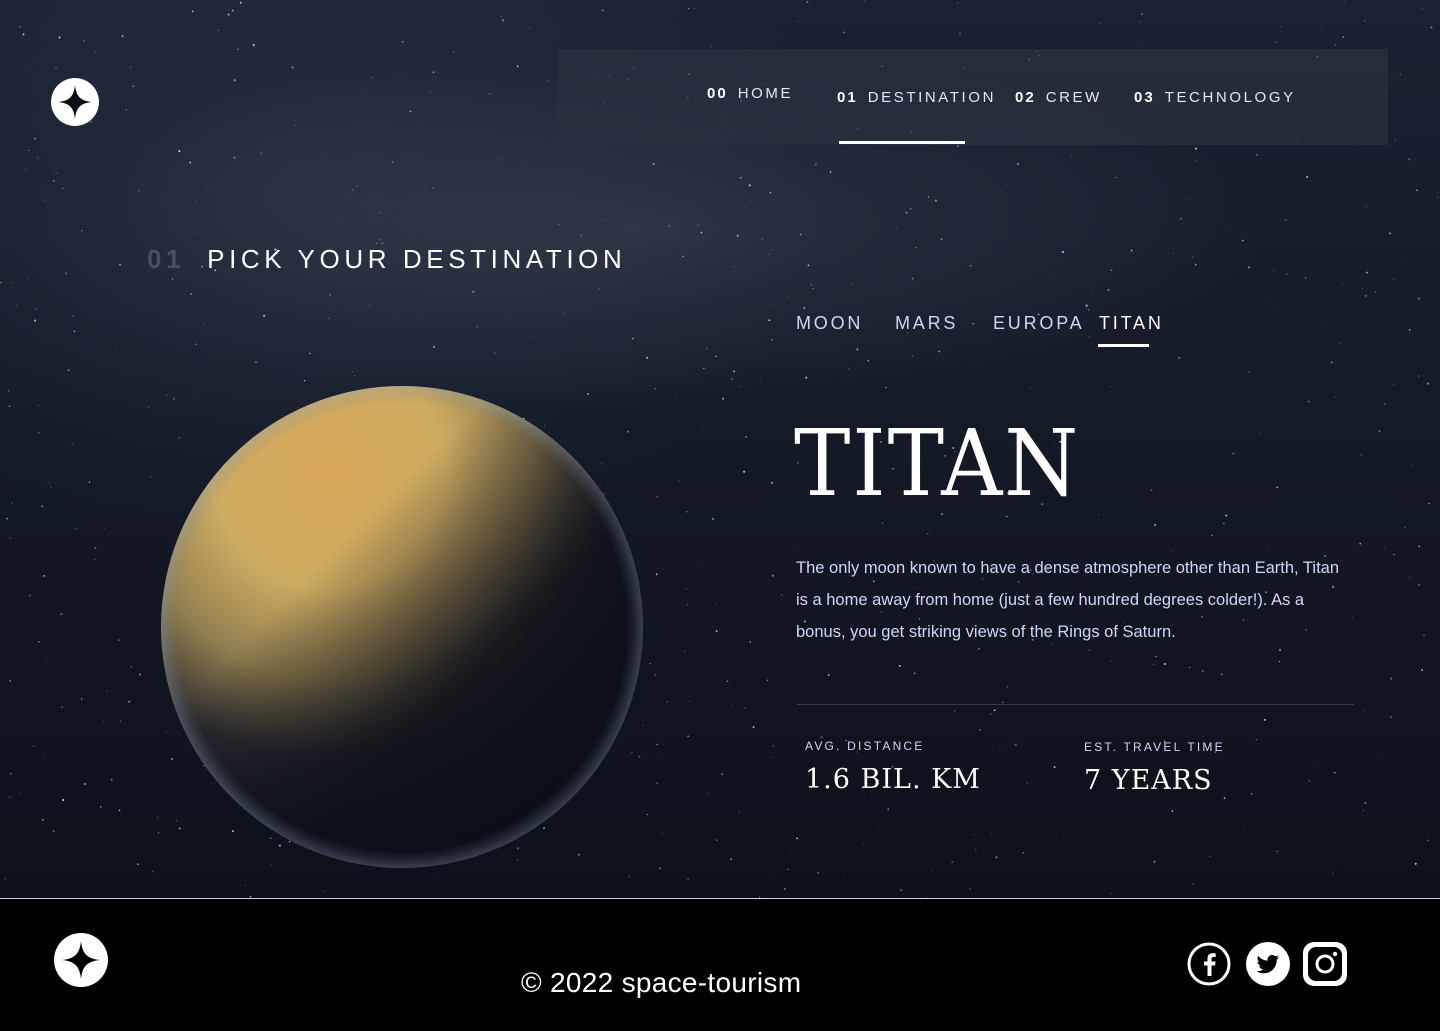 This screenshot has height=1031, width=1440. Describe the element at coordinates (1268, 964) in the screenshot. I see `twitter-icon` at that location.